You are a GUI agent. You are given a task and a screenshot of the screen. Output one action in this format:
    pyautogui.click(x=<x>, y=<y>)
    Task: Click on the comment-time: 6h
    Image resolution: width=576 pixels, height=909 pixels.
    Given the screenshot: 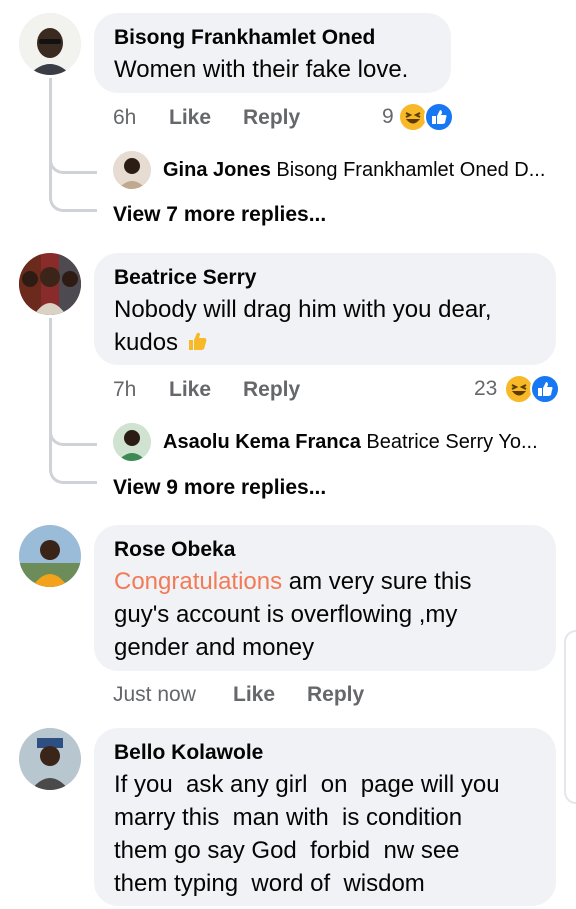 What is the action you would take?
    pyautogui.click(x=124, y=118)
    